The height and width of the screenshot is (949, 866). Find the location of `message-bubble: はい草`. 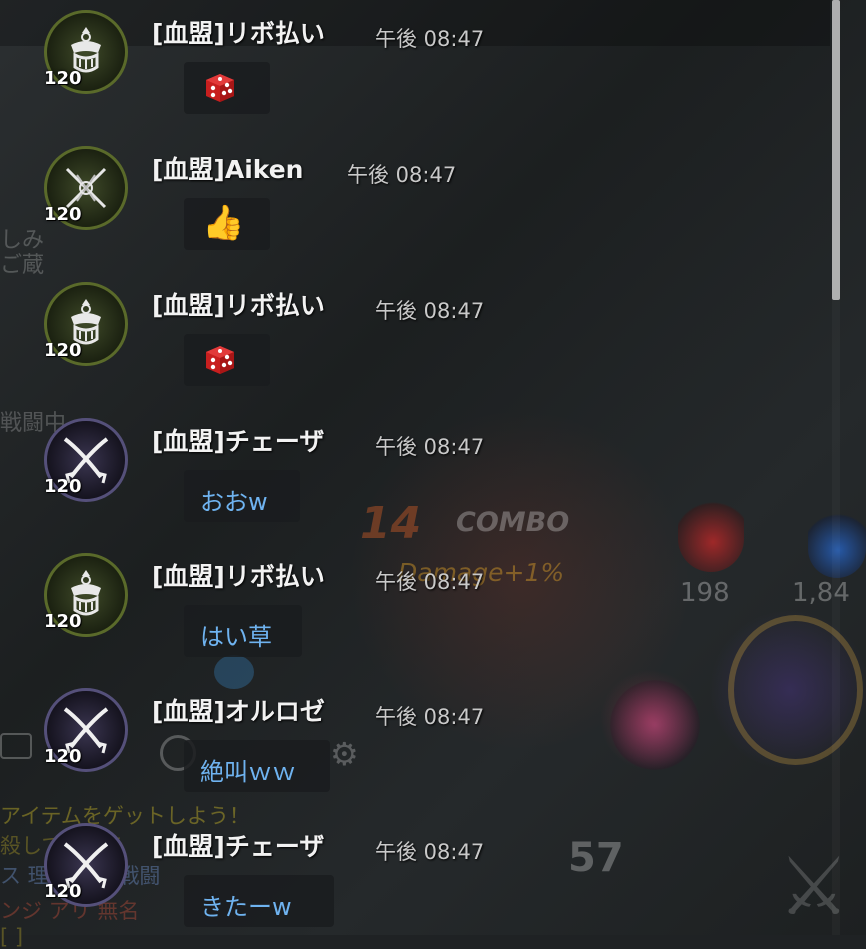

message-bubble: はい草 is located at coordinates (243, 631).